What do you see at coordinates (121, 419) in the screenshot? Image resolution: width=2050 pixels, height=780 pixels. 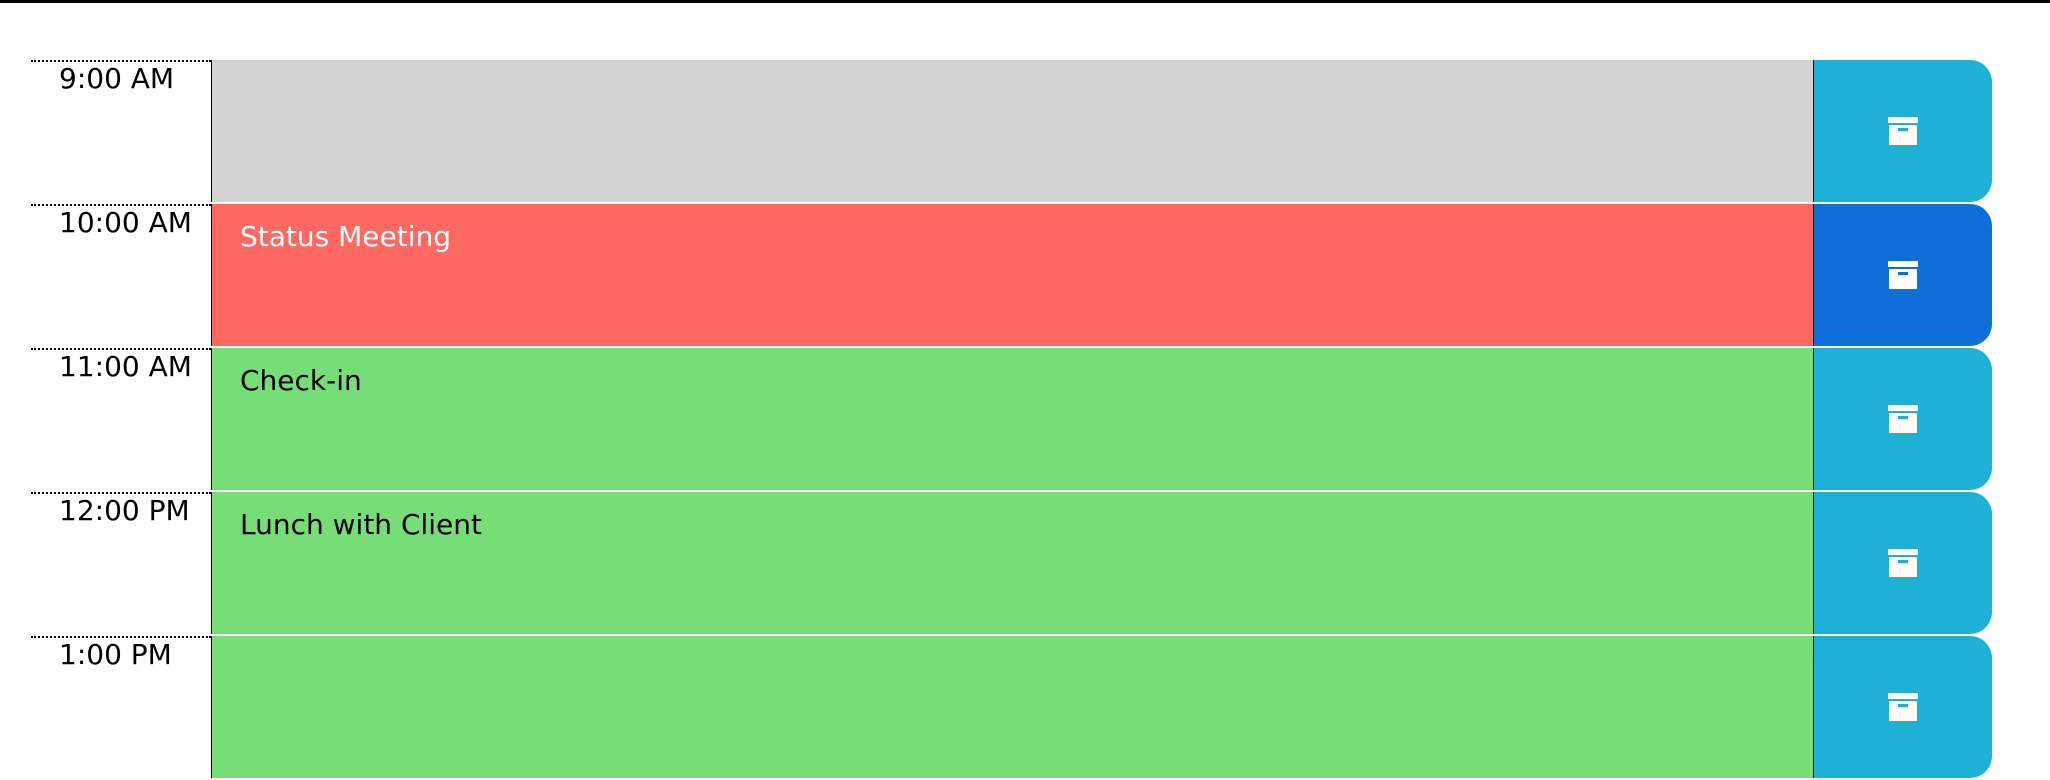 I see `hour-label: 11:00 AM` at bounding box center [121, 419].